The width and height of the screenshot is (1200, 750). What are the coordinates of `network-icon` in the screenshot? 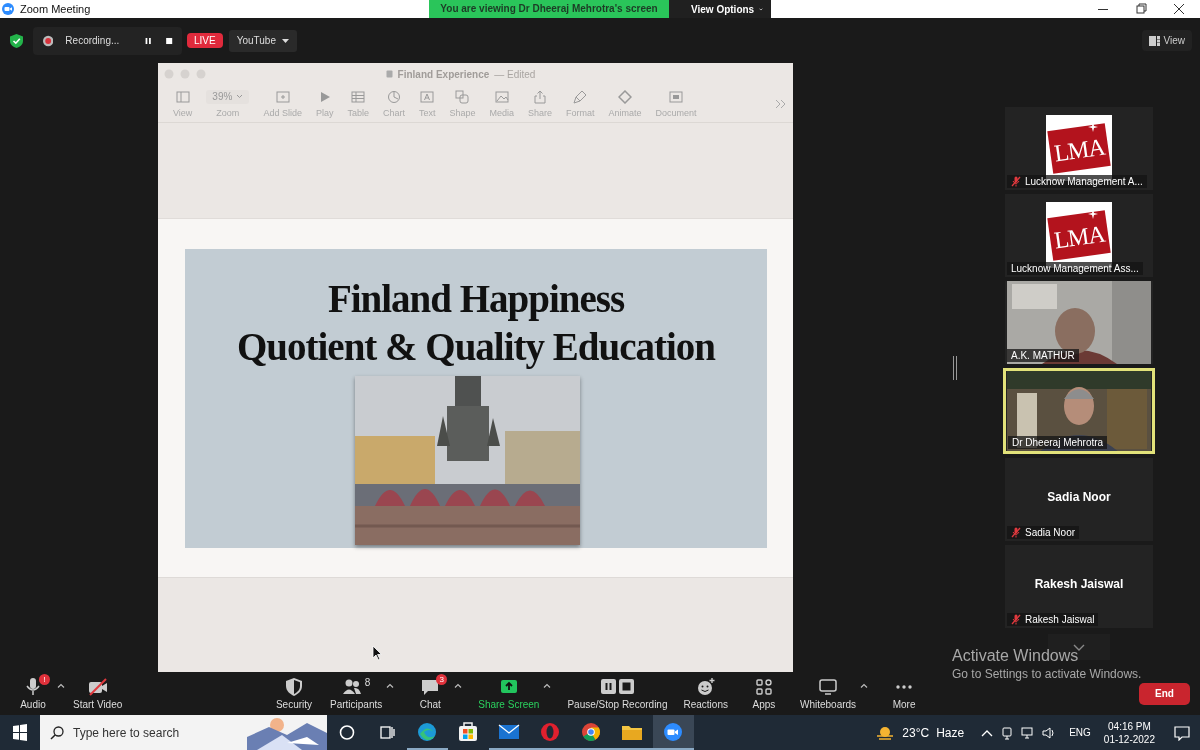 It's located at (1028, 732).